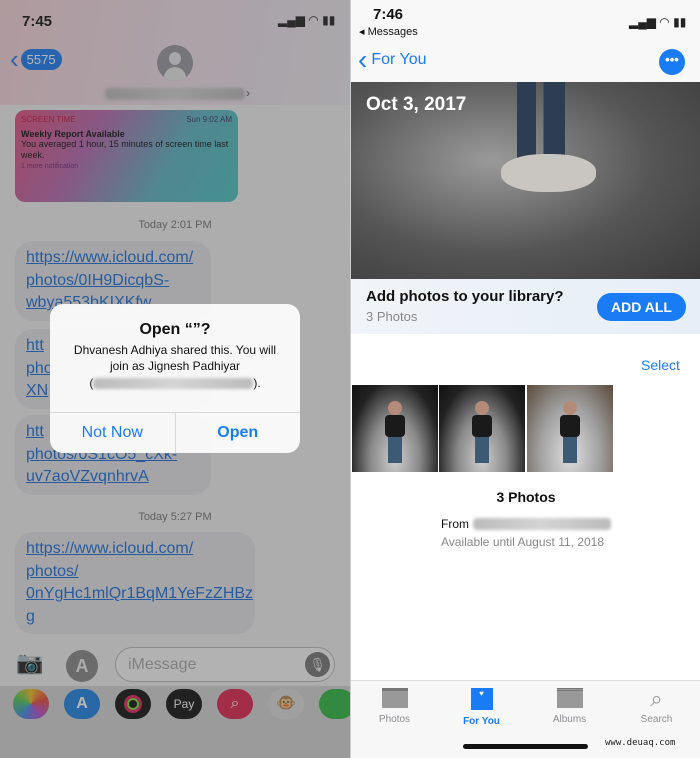  Describe the element at coordinates (113, 433) in the screenshot. I see `not-now-button: Not Now` at that location.